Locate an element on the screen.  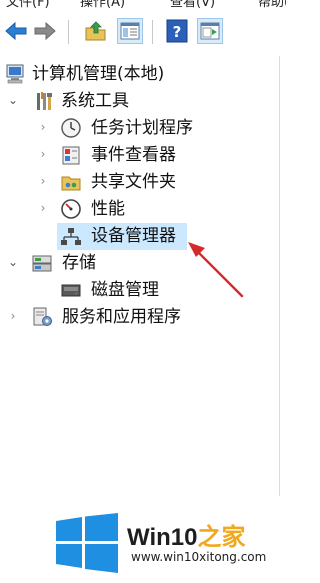
back-button is located at coordinates (16, 31).